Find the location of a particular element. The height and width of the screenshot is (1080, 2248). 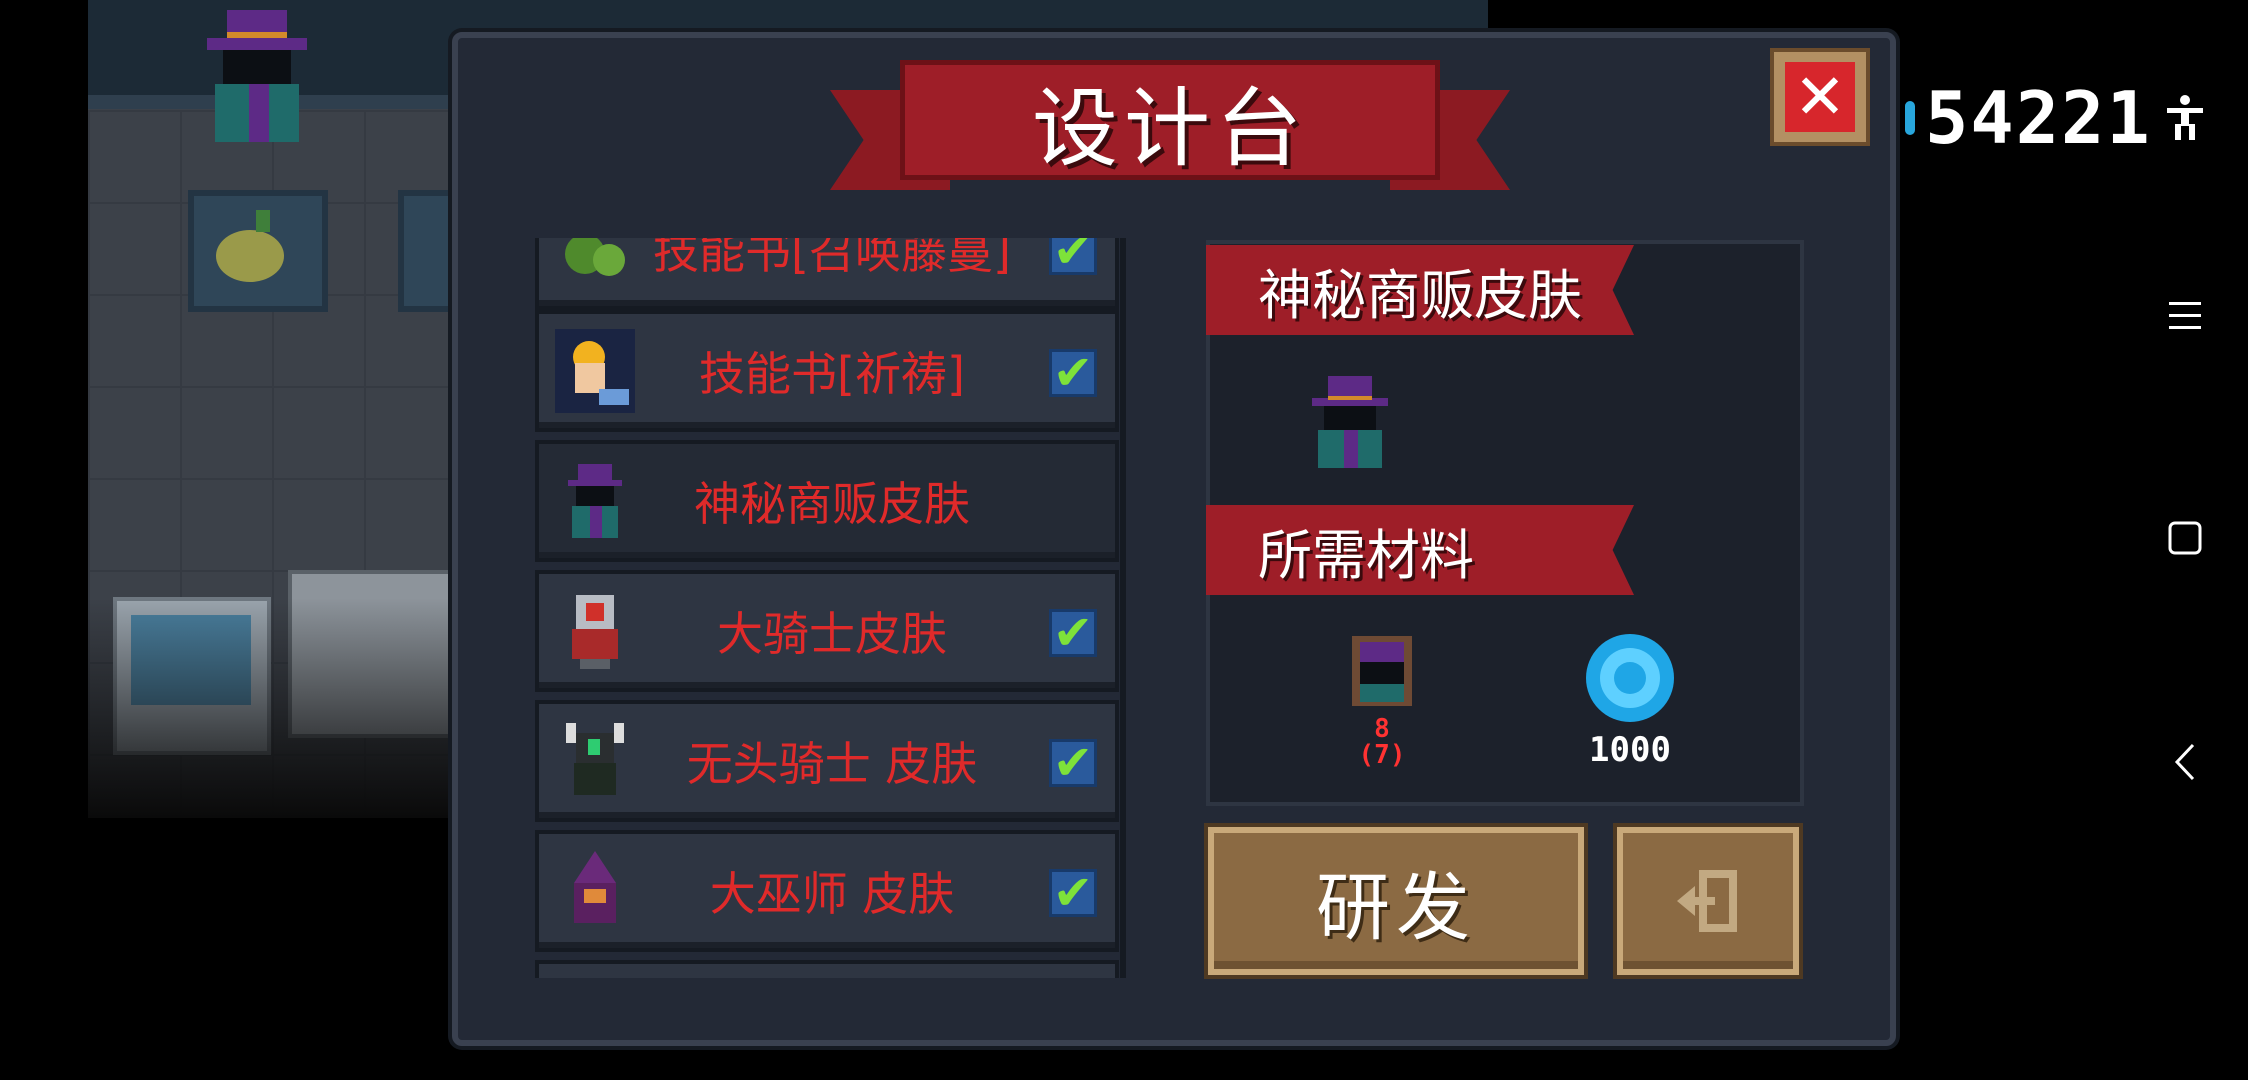

material-required: 8 is located at coordinates (1382, 729).